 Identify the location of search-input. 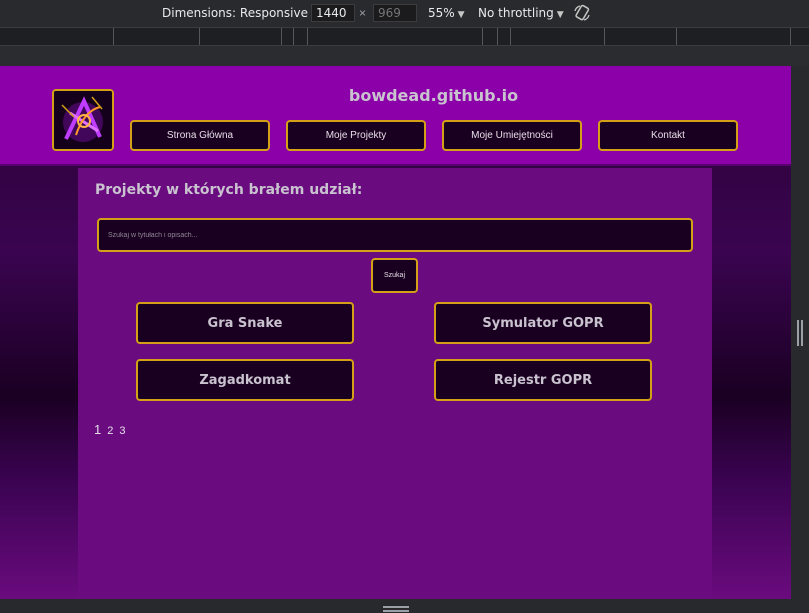
(395, 235).